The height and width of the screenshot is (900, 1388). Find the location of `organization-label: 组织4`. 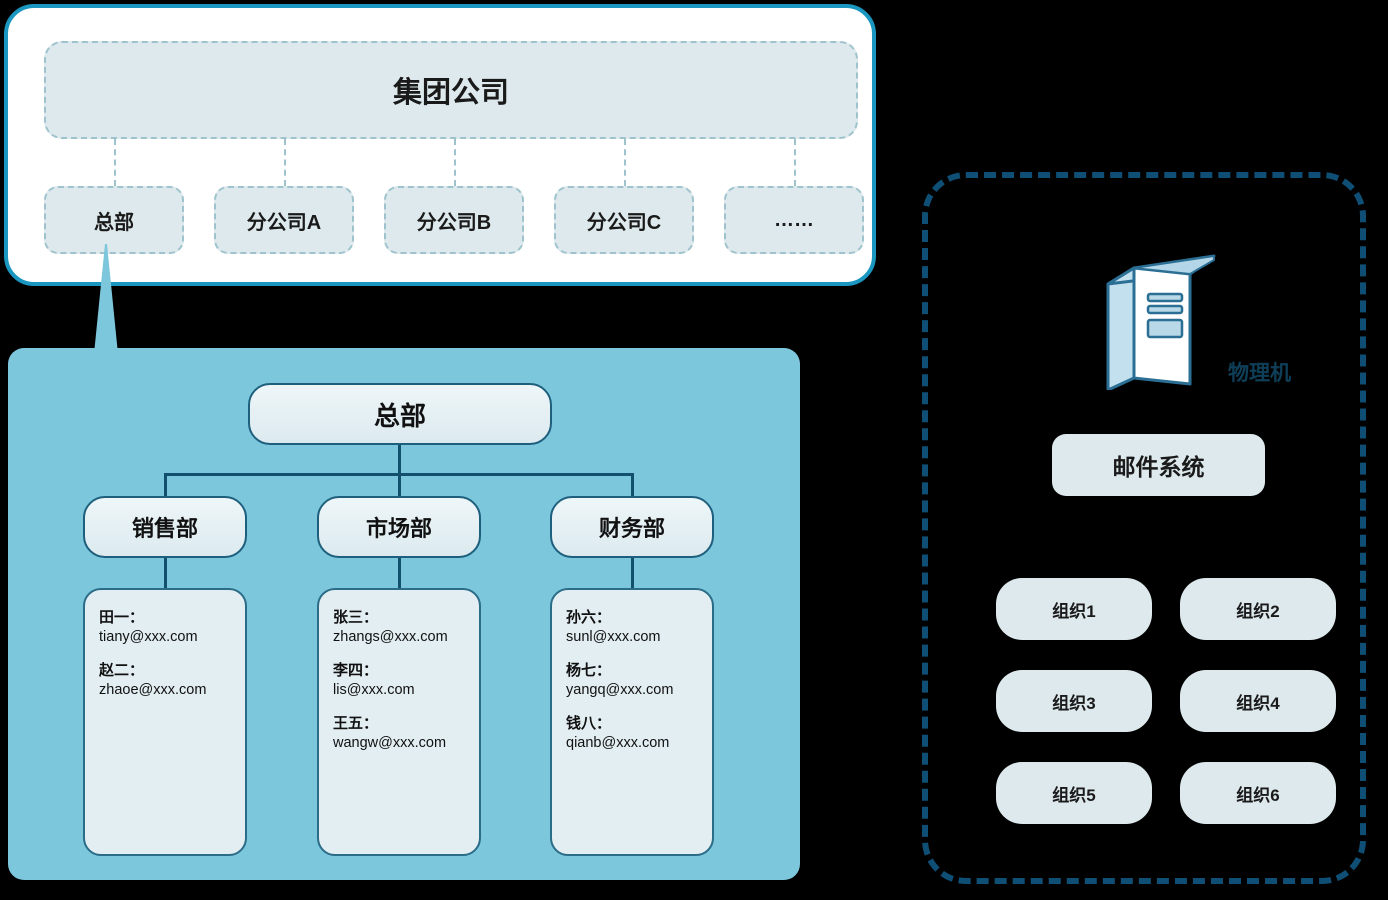

organization-label: 组织4 is located at coordinates (1258, 703).